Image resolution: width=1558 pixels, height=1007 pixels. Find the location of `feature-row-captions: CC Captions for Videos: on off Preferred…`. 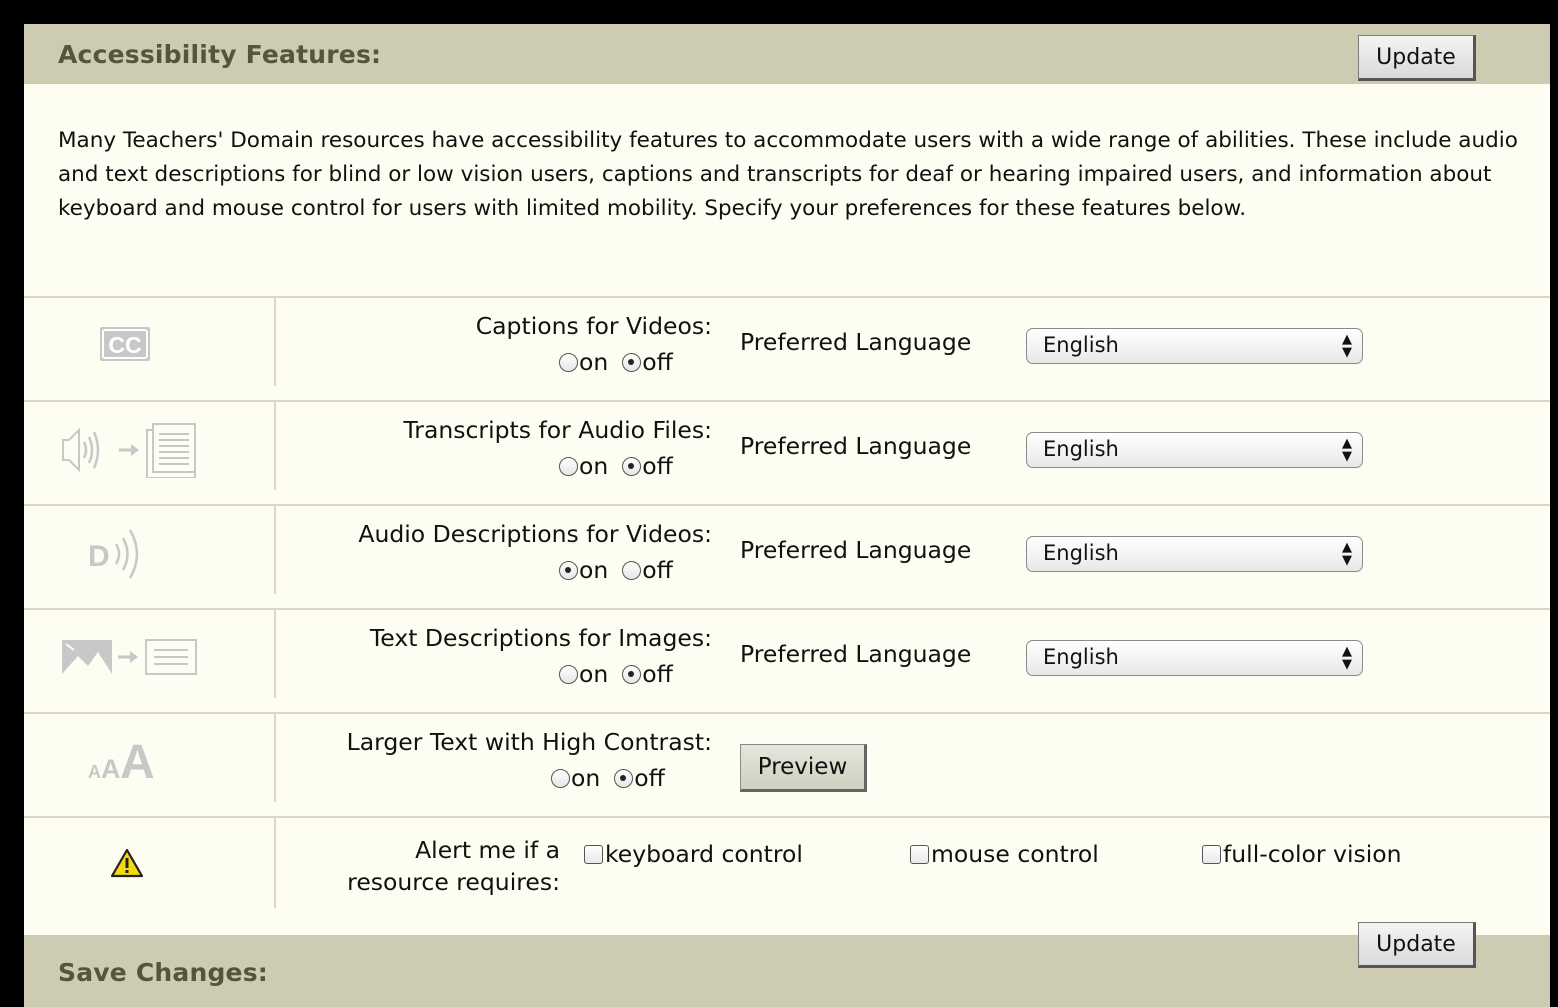

feature-row-captions: CC Captions for Videos: on off Preferred… is located at coordinates (787, 349).